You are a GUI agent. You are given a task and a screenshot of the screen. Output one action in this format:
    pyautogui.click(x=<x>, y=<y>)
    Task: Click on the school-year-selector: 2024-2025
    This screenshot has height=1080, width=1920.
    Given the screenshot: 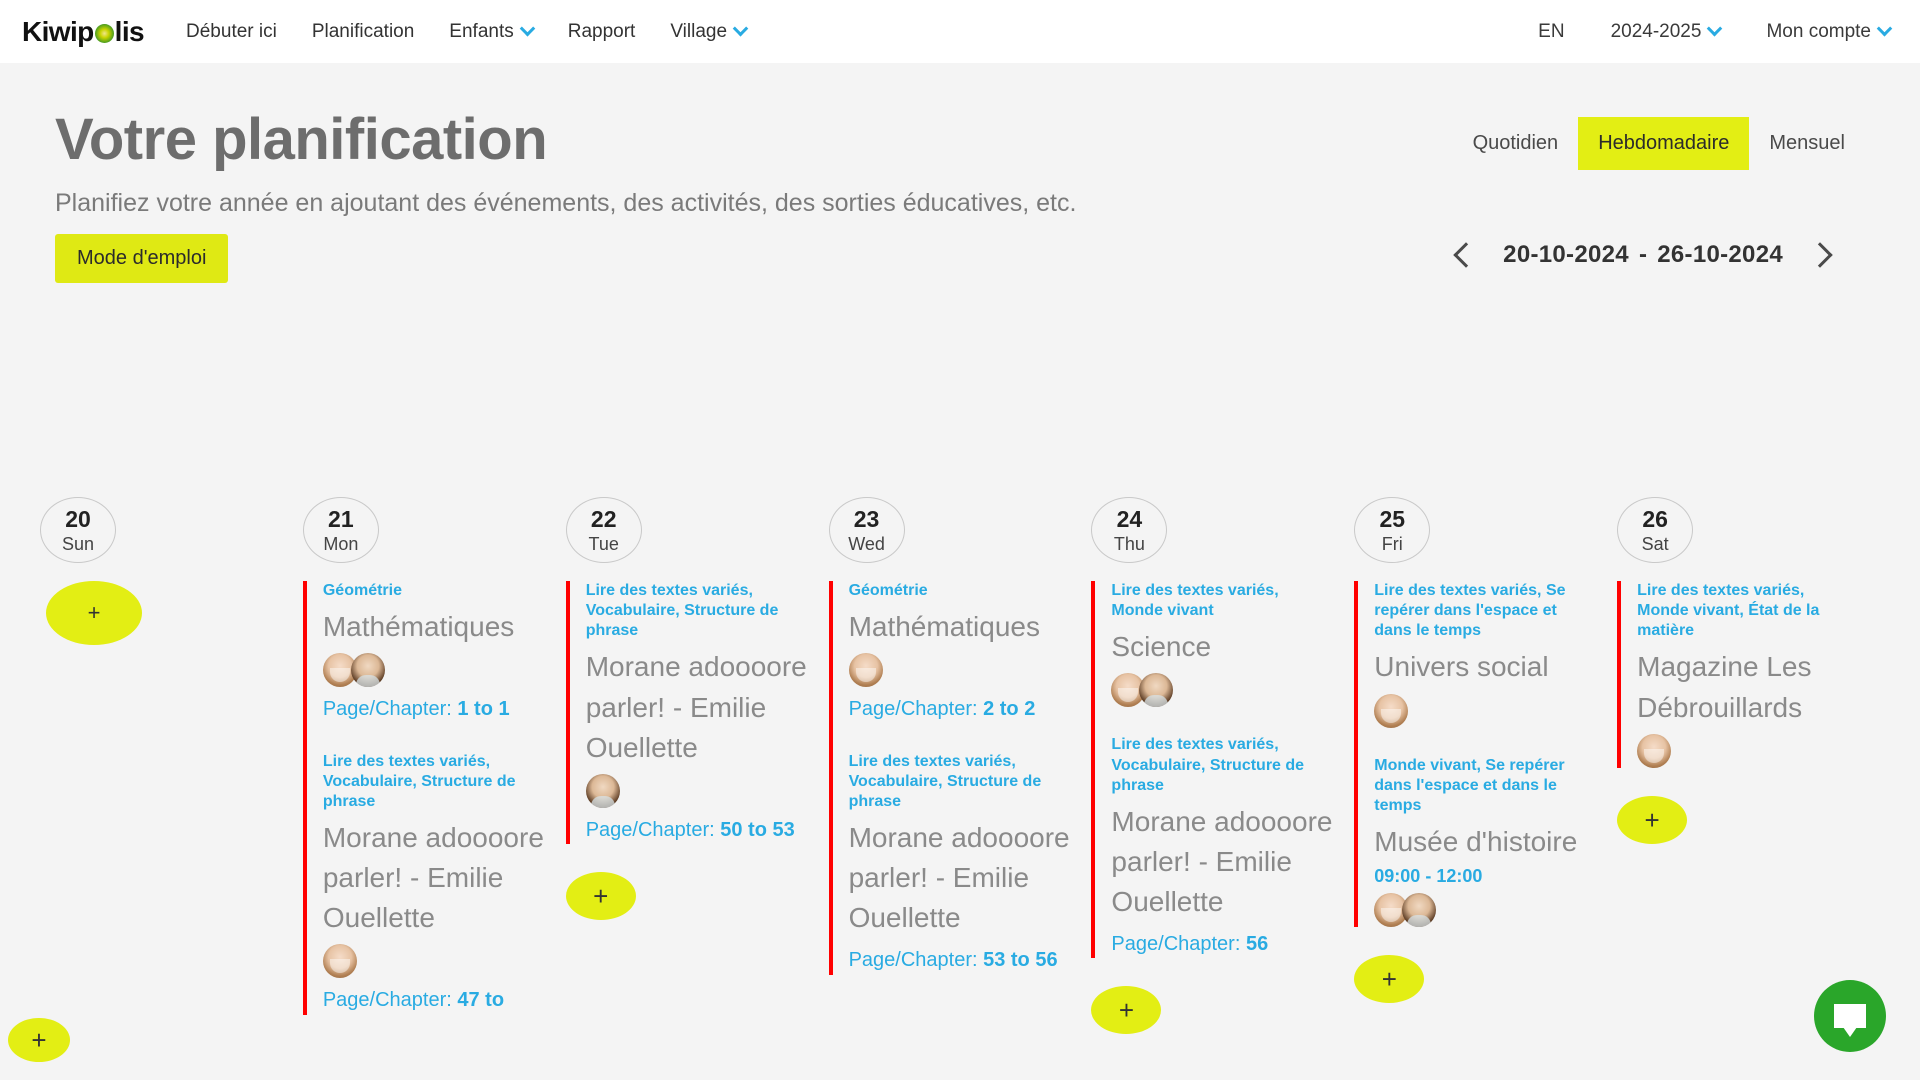 What is the action you would take?
    pyautogui.click(x=1666, y=31)
    